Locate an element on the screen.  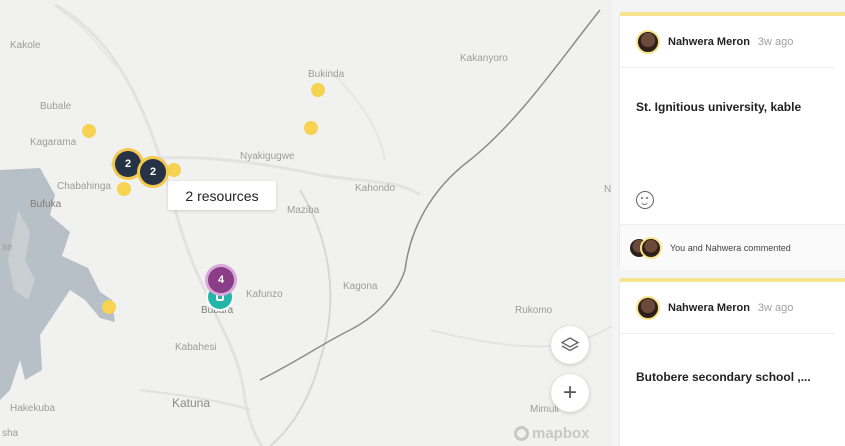
place-label-kagarama: Kagarama is located at coordinates (53, 142).